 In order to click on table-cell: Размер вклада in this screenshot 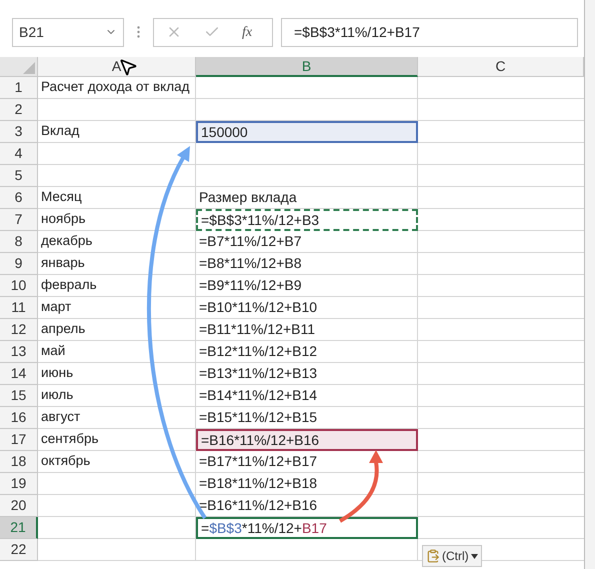, I will do `click(307, 198)`.